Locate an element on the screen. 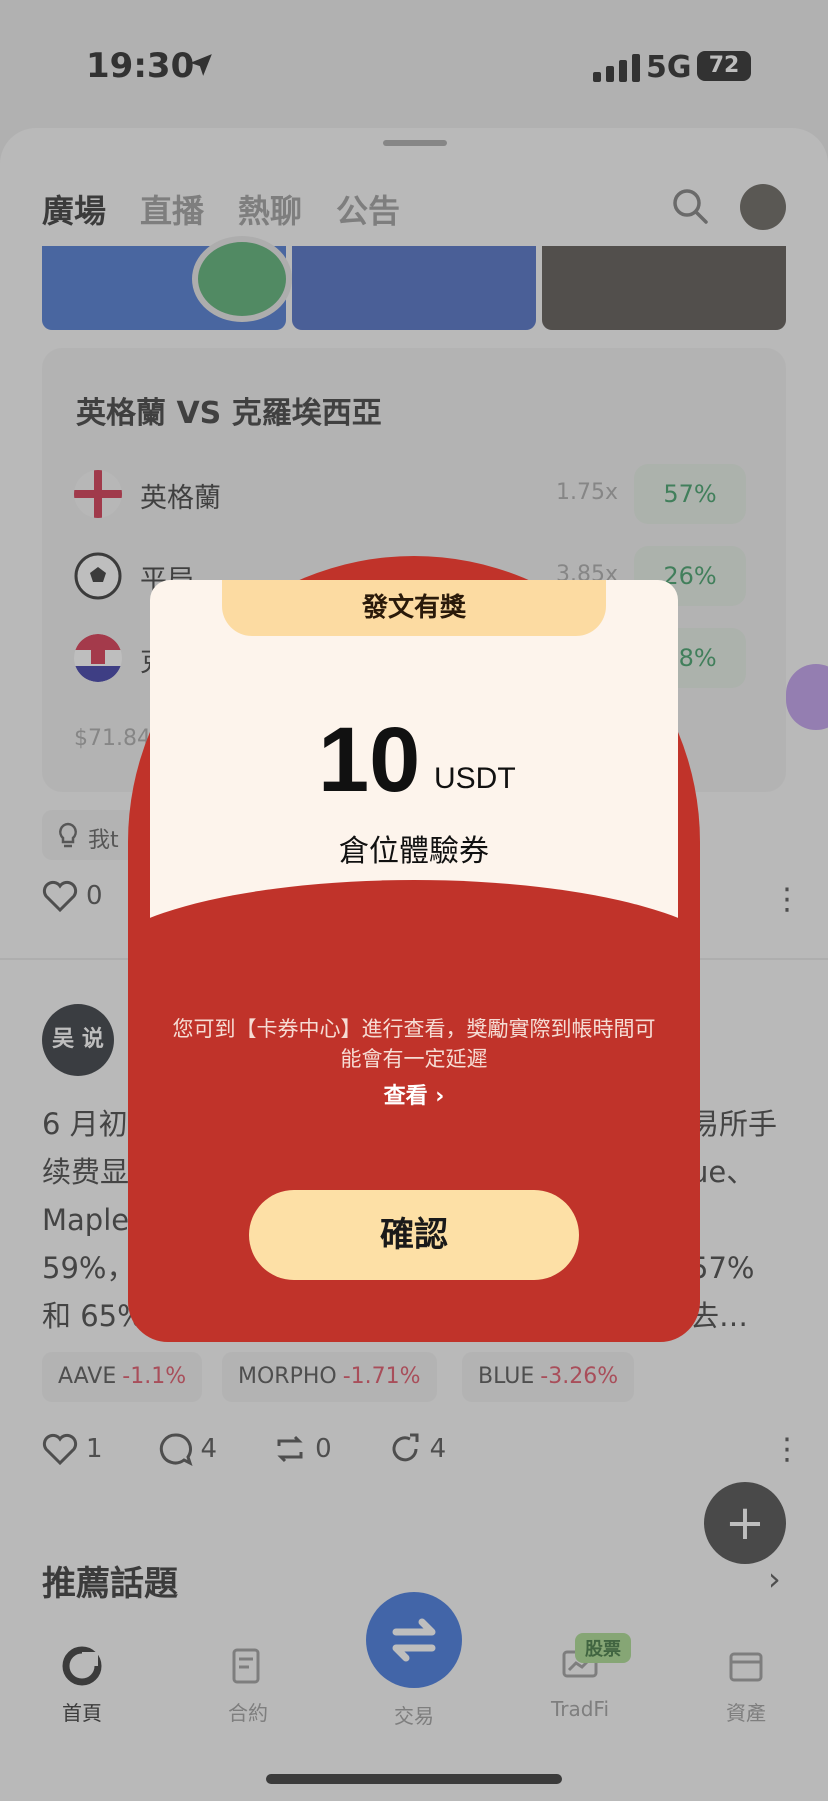 The image size is (828, 1801). reward-amount: 10 is located at coordinates (369, 760).